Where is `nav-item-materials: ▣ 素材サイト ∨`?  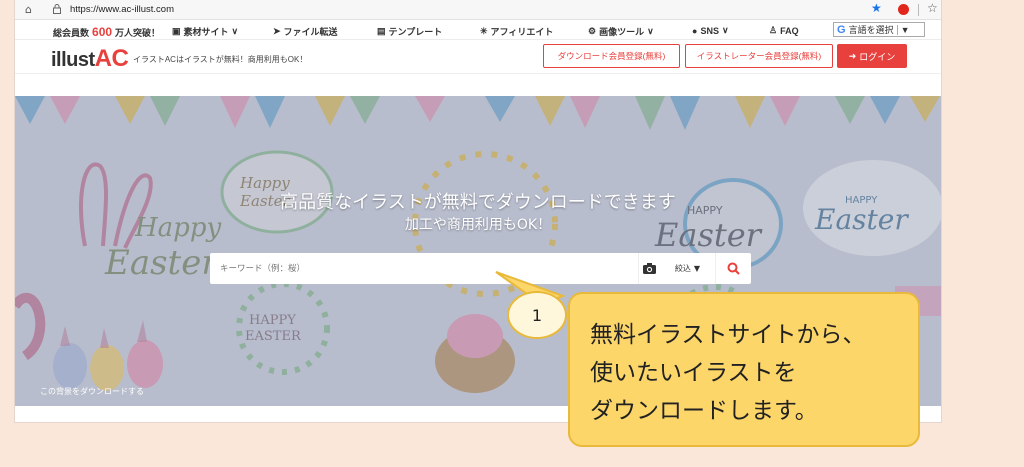 nav-item-materials: ▣ 素材サイト ∨ is located at coordinates (205, 31).